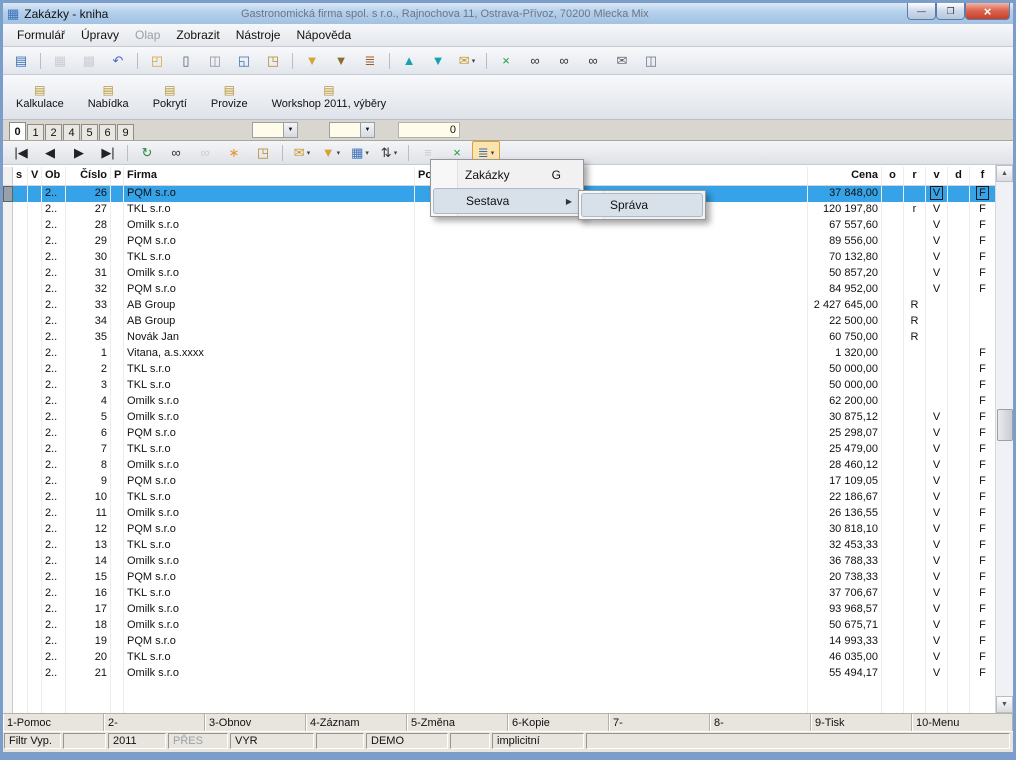 The width and height of the screenshot is (1016, 760). What do you see at coordinates (88, 498) in the screenshot?
I see `cell-cislo: 10` at bounding box center [88, 498].